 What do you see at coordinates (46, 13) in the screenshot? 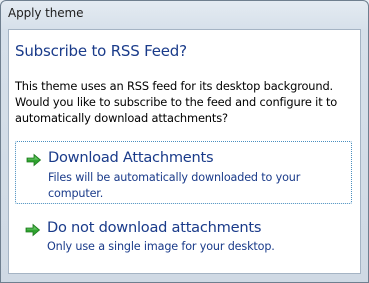
I see `window-title: Apply theme` at bounding box center [46, 13].